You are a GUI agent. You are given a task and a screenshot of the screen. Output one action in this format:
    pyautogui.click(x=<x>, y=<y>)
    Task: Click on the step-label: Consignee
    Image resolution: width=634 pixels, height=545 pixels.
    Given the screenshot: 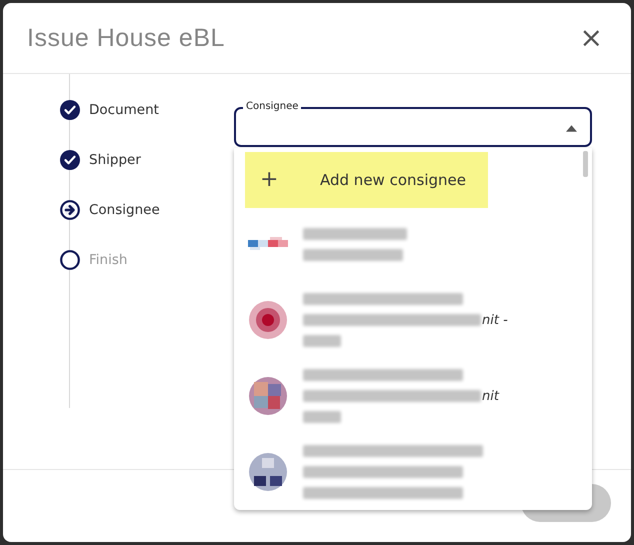 What is the action you would take?
    pyautogui.click(x=124, y=210)
    